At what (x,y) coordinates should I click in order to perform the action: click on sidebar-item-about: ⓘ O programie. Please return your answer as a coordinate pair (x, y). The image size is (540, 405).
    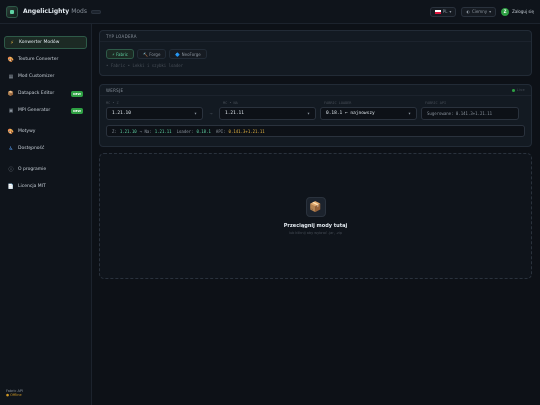
    Looking at the image, I should click on (45, 169).